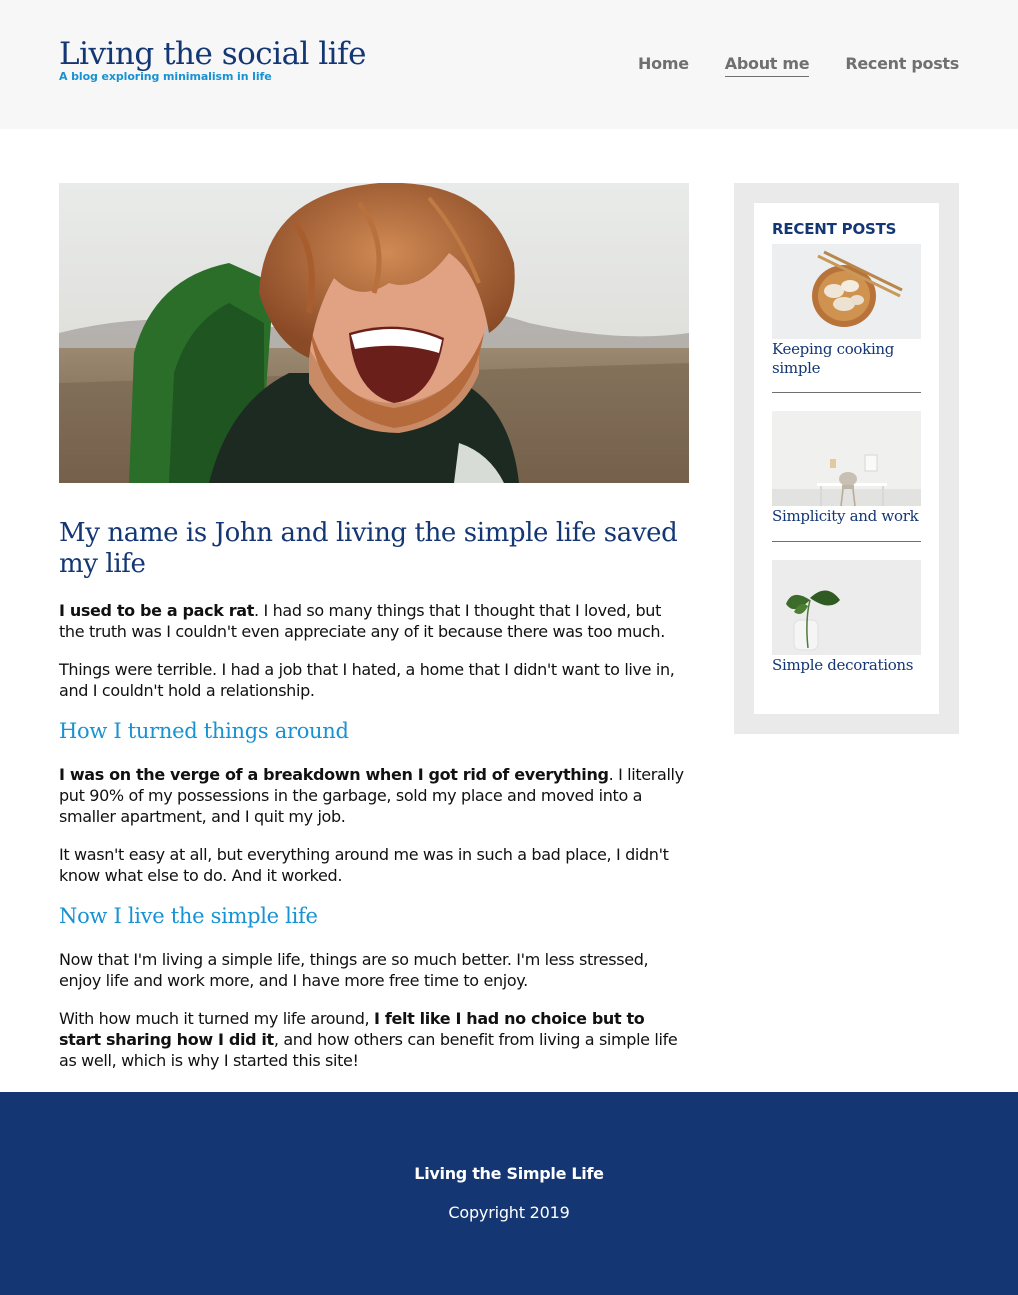 The height and width of the screenshot is (1295, 1018). What do you see at coordinates (217, 1018) in the screenshot?
I see `paragraph-text: With how much it turned my life around,` at bounding box center [217, 1018].